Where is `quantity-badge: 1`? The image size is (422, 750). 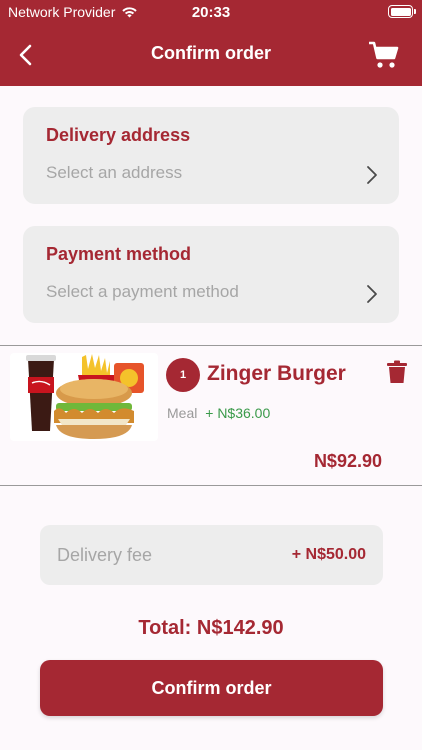 quantity-badge: 1 is located at coordinates (183, 375).